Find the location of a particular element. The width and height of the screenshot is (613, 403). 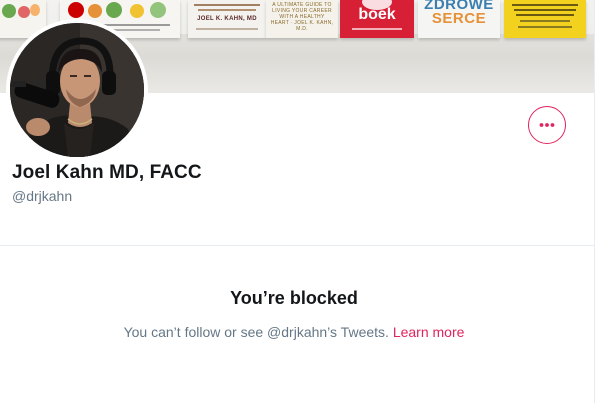

banner-book-title-2: SERCE is located at coordinates (459, 18).